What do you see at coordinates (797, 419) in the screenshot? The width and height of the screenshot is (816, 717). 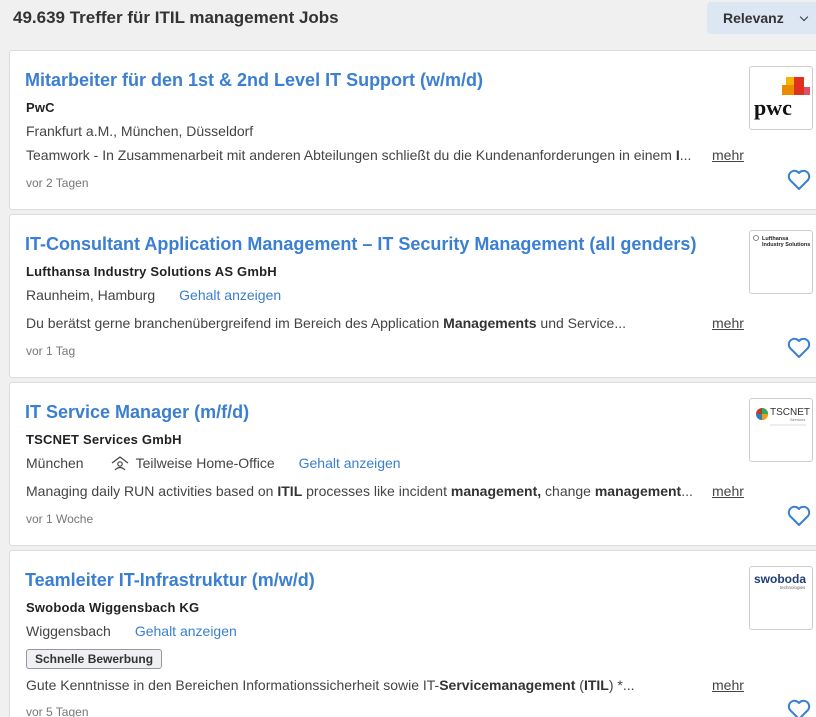 I see `svg-text: Services` at bounding box center [797, 419].